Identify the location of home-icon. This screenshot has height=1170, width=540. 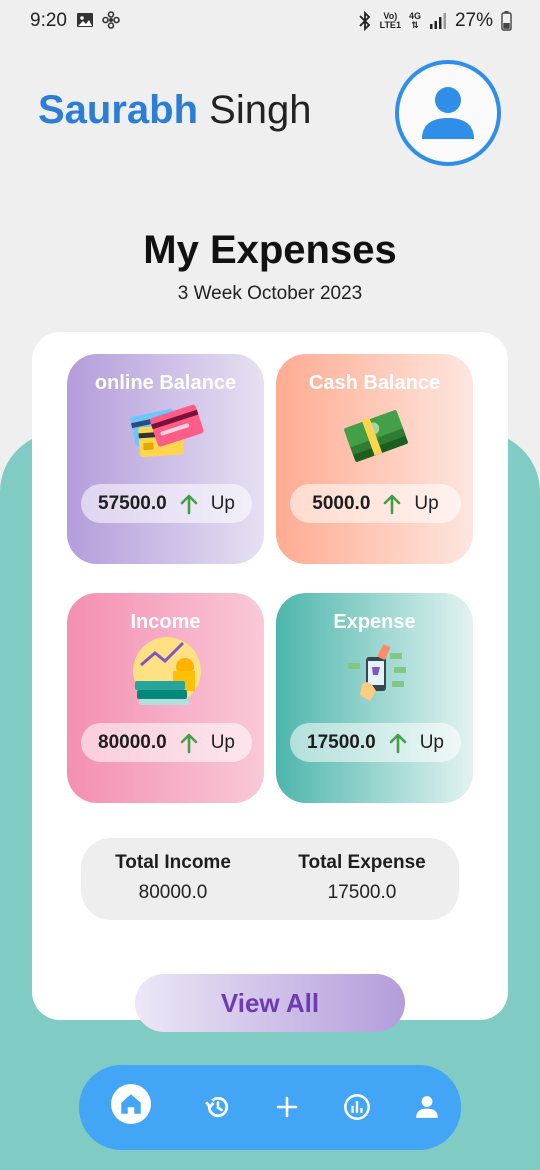
(131, 1104).